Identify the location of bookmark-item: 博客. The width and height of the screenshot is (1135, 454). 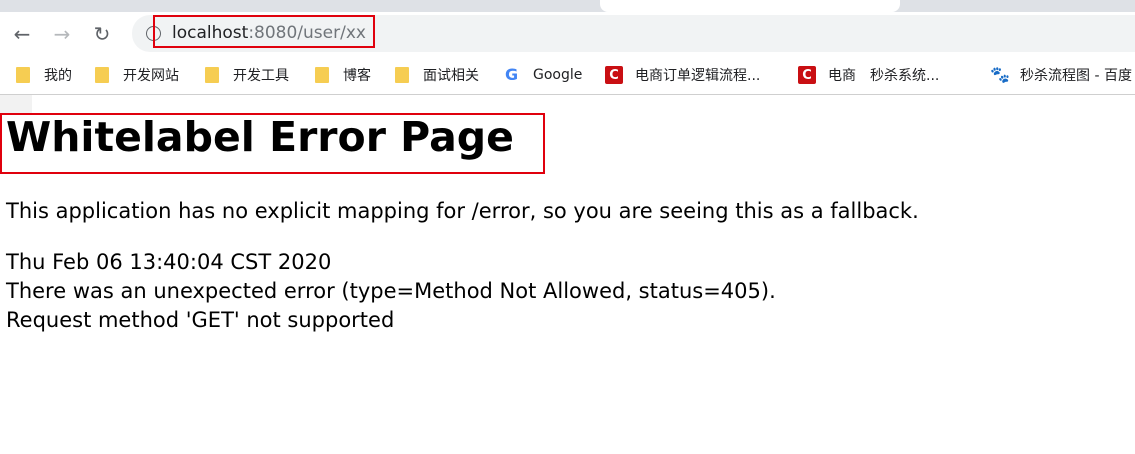
(343, 75).